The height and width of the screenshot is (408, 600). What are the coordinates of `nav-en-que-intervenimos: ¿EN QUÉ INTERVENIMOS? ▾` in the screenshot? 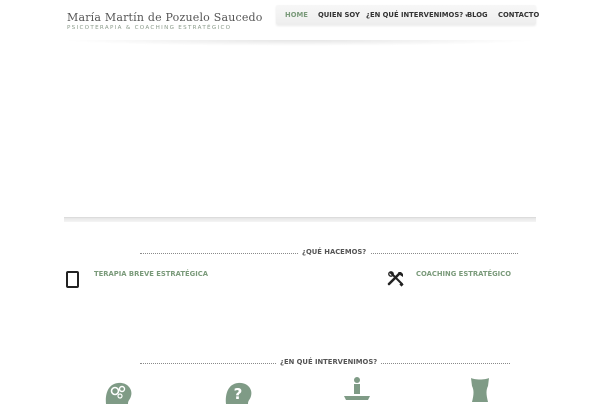 It's located at (417, 15).